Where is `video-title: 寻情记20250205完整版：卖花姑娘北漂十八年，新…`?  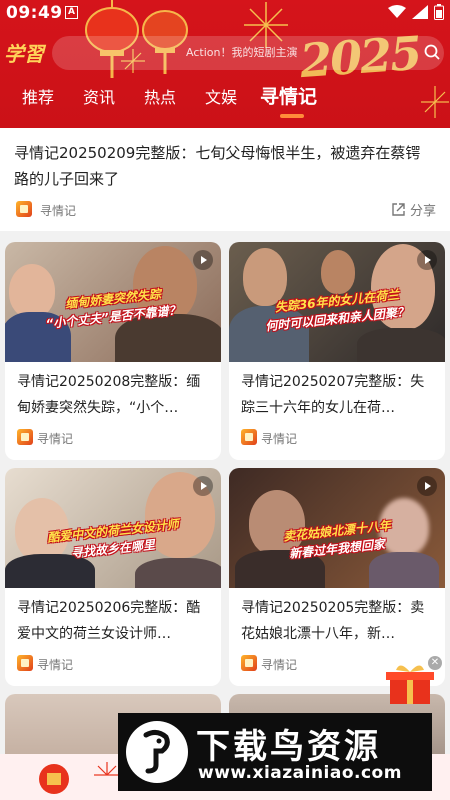 video-title: 寻情记20250205完整版：卖花姑娘北漂十八年，新… is located at coordinates (339, 621).